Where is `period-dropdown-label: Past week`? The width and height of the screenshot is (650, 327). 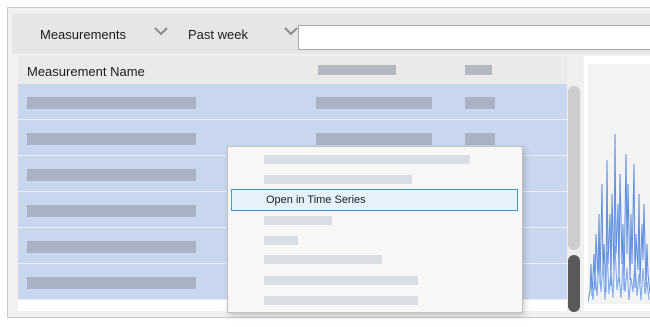 period-dropdown-label: Past week is located at coordinates (218, 34).